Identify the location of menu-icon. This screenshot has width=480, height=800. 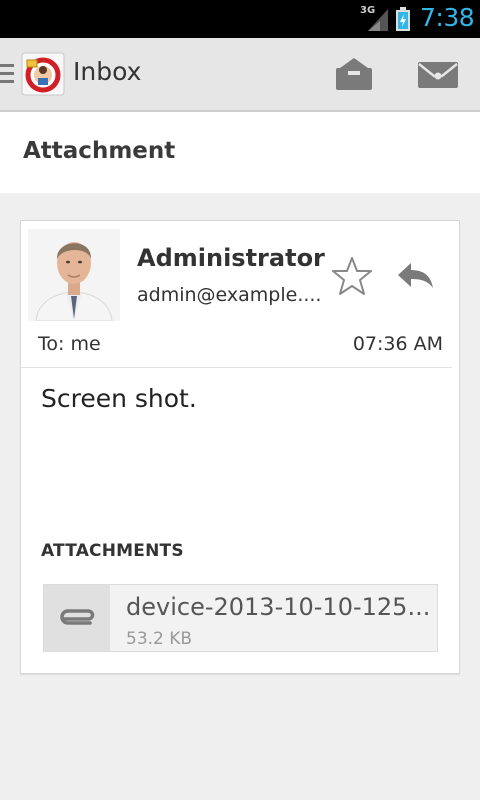
(7, 74).